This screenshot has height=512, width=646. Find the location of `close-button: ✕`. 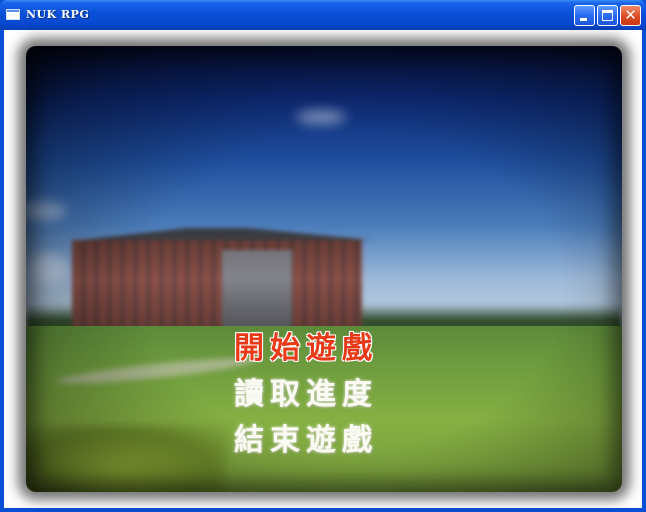

close-button: ✕ is located at coordinates (630, 15).